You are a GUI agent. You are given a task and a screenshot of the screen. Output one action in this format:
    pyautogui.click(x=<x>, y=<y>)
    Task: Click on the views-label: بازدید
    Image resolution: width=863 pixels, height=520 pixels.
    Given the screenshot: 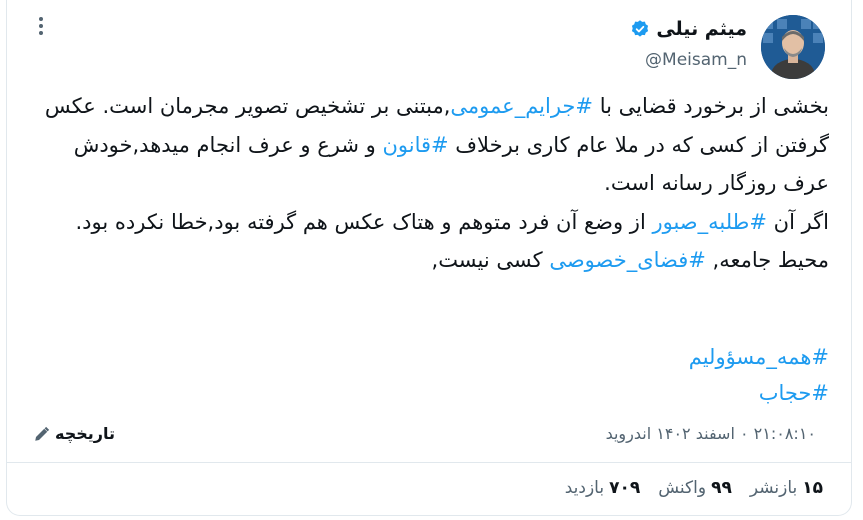 What is the action you would take?
    pyautogui.click(x=584, y=488)
    